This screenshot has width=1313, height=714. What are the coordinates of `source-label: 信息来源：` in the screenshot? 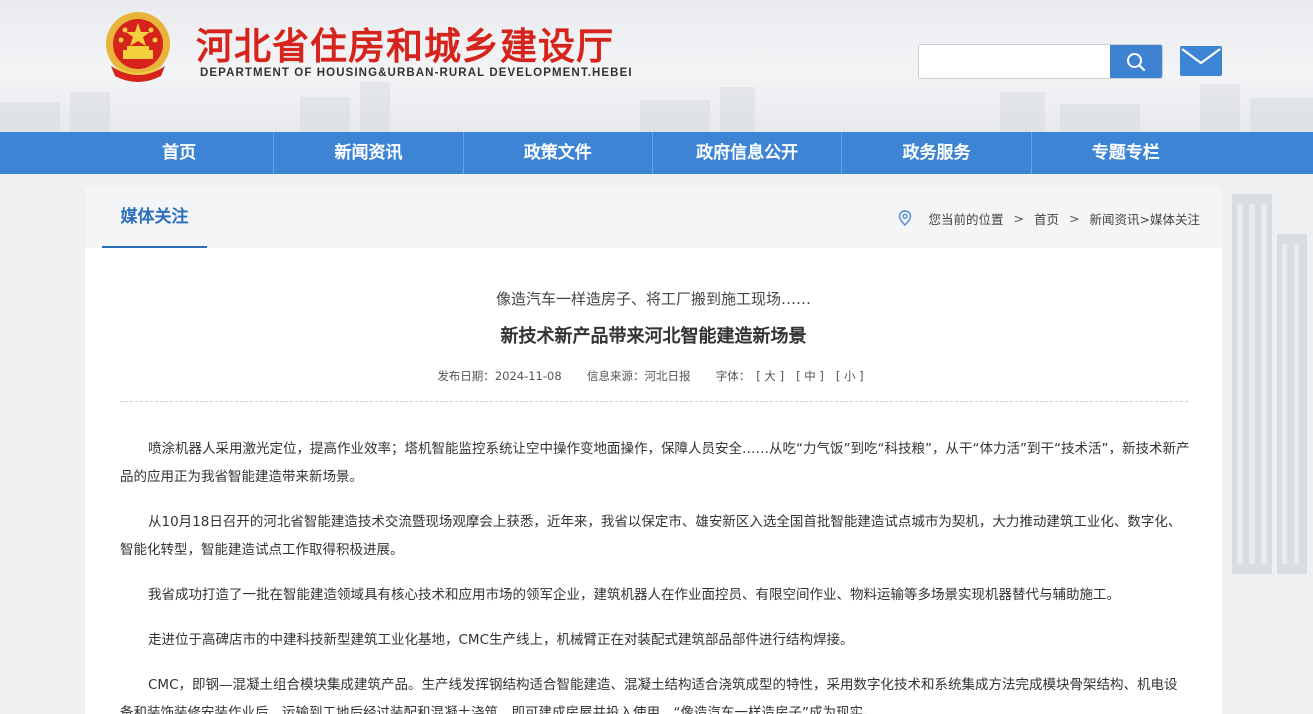 It's located at (615, 376).